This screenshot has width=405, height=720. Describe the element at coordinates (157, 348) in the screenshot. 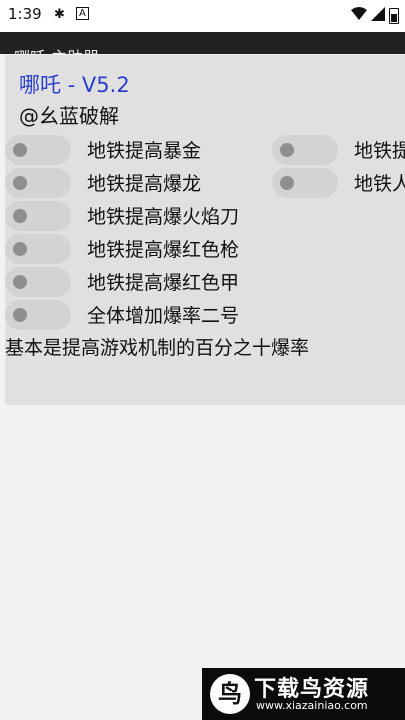

I see `footnote-text: 基本是提高游戏机制的百分之十爆率` at that location.